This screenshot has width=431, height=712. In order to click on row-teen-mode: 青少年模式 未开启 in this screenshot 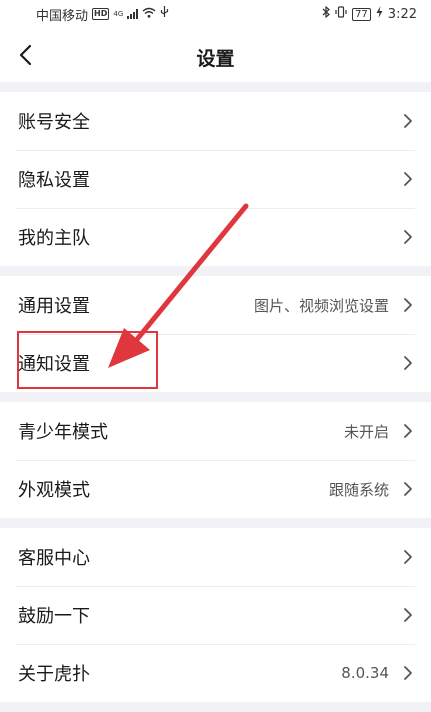, I will do `click(215, 431)`.